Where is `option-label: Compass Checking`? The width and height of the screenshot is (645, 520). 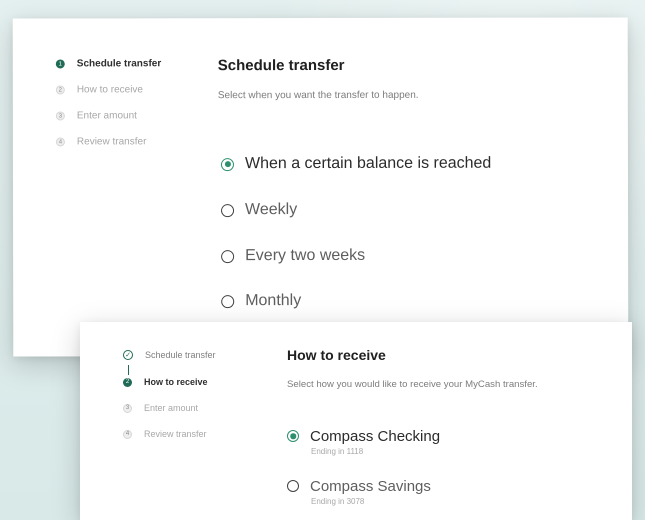 option-label: Compass Checking is located at coordinates (375, 436).